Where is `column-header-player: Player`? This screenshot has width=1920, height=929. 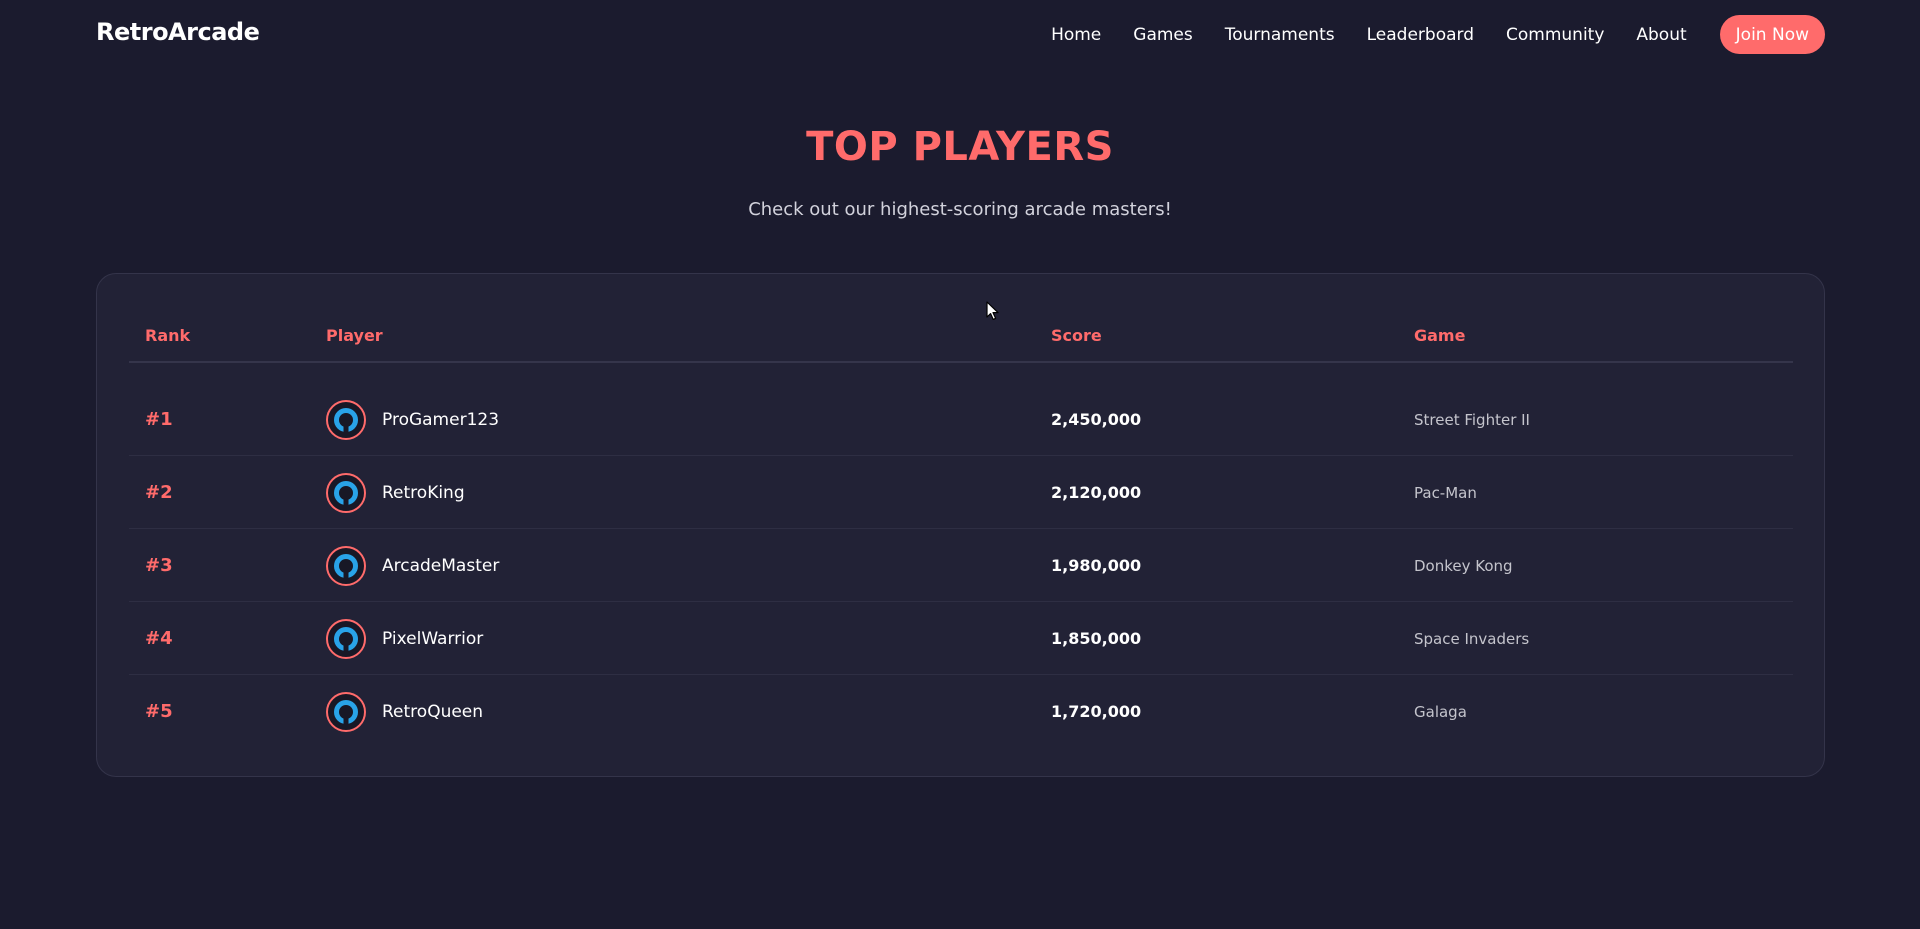 column-header-player: Player is located at coordinates (354, 335).